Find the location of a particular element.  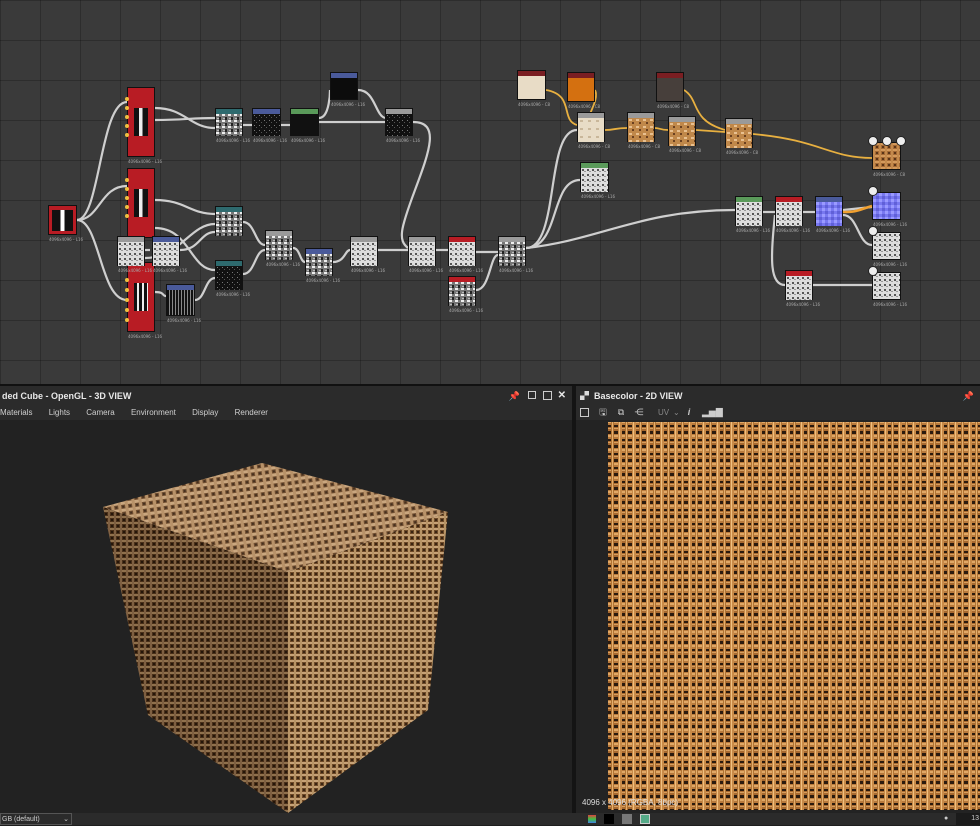

zoom-icon: ● is located at coordinates (946, 818).